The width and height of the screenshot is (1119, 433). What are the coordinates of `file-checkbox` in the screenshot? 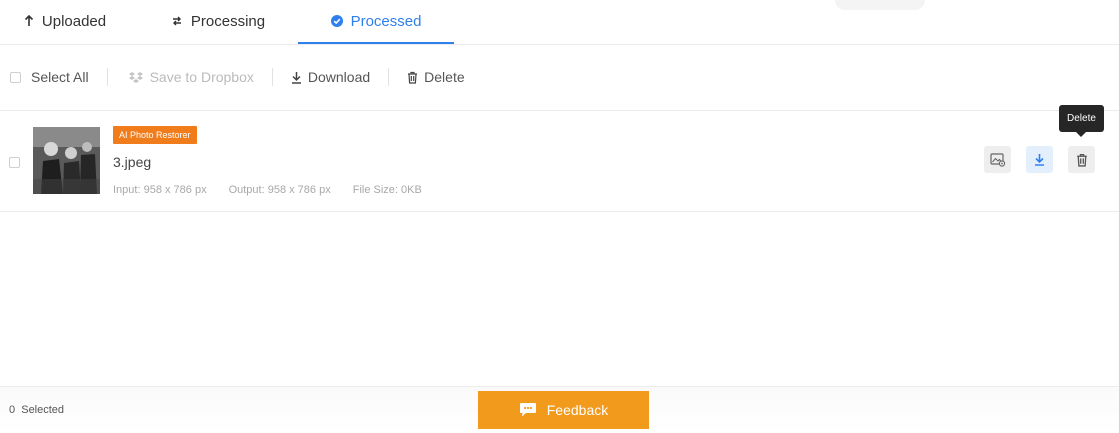 It's located at (14, 162).